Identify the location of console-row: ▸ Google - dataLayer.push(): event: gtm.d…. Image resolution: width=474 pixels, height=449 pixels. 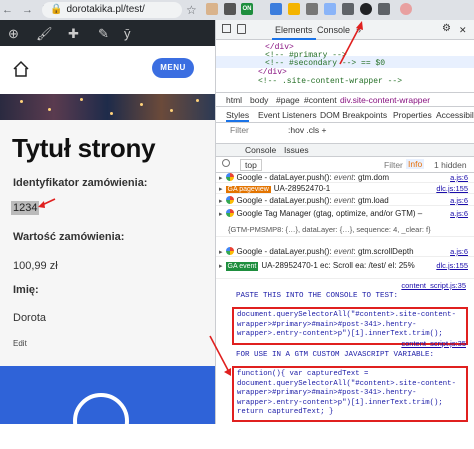
(345, 178).